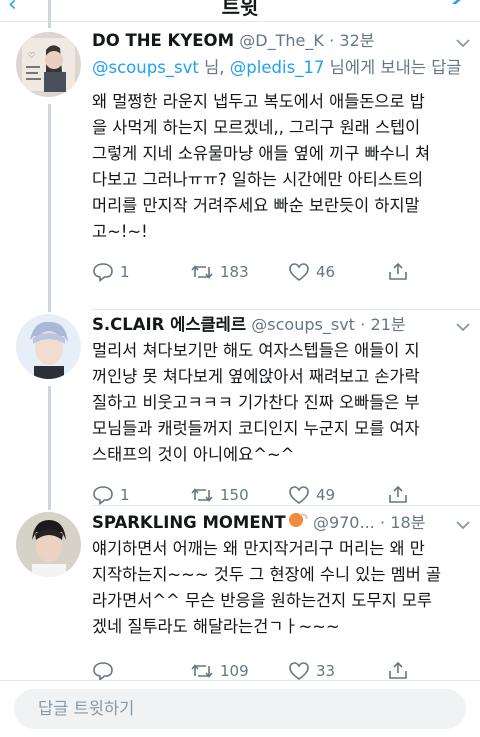 Image resolution: width=480 pixels, height=737 pixels. I want to click on share-button, so click(398, 272).